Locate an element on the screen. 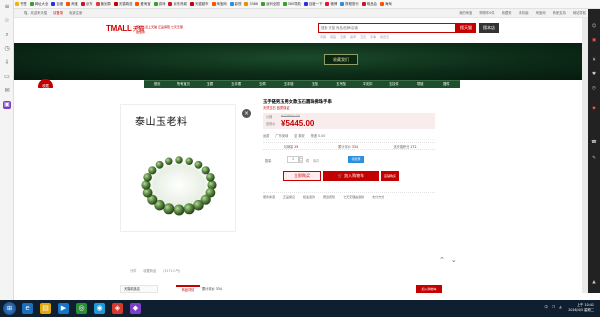  shop-menu-item: 玉挂件 is located at coordinates (394, 84).